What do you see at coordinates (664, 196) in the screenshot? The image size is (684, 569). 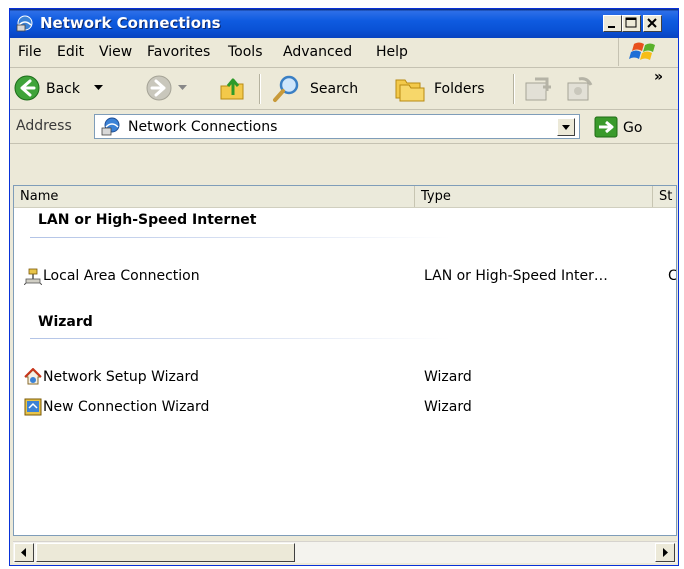 I see `column-header-status: St` at bounding box center [664, 196].